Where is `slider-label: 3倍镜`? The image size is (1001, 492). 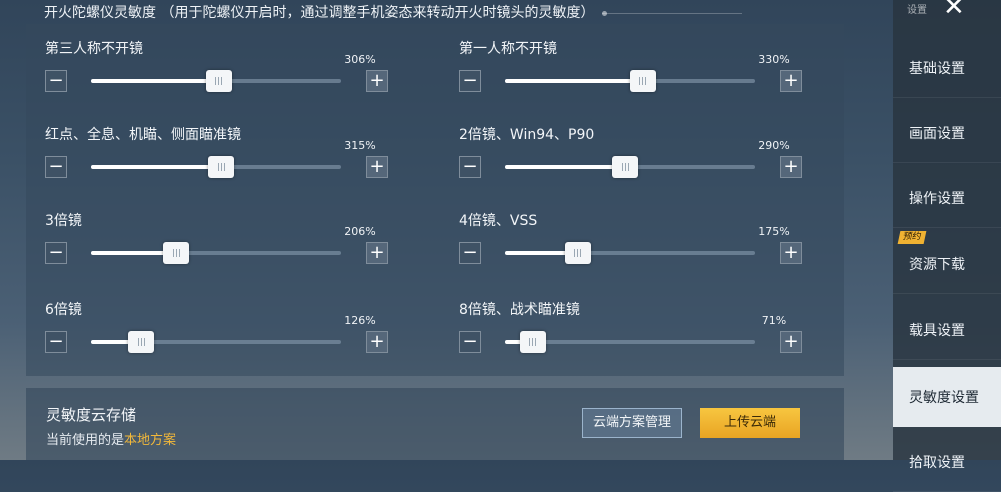
slider-label: 3倍镜 is located at coordinates (63, 221).